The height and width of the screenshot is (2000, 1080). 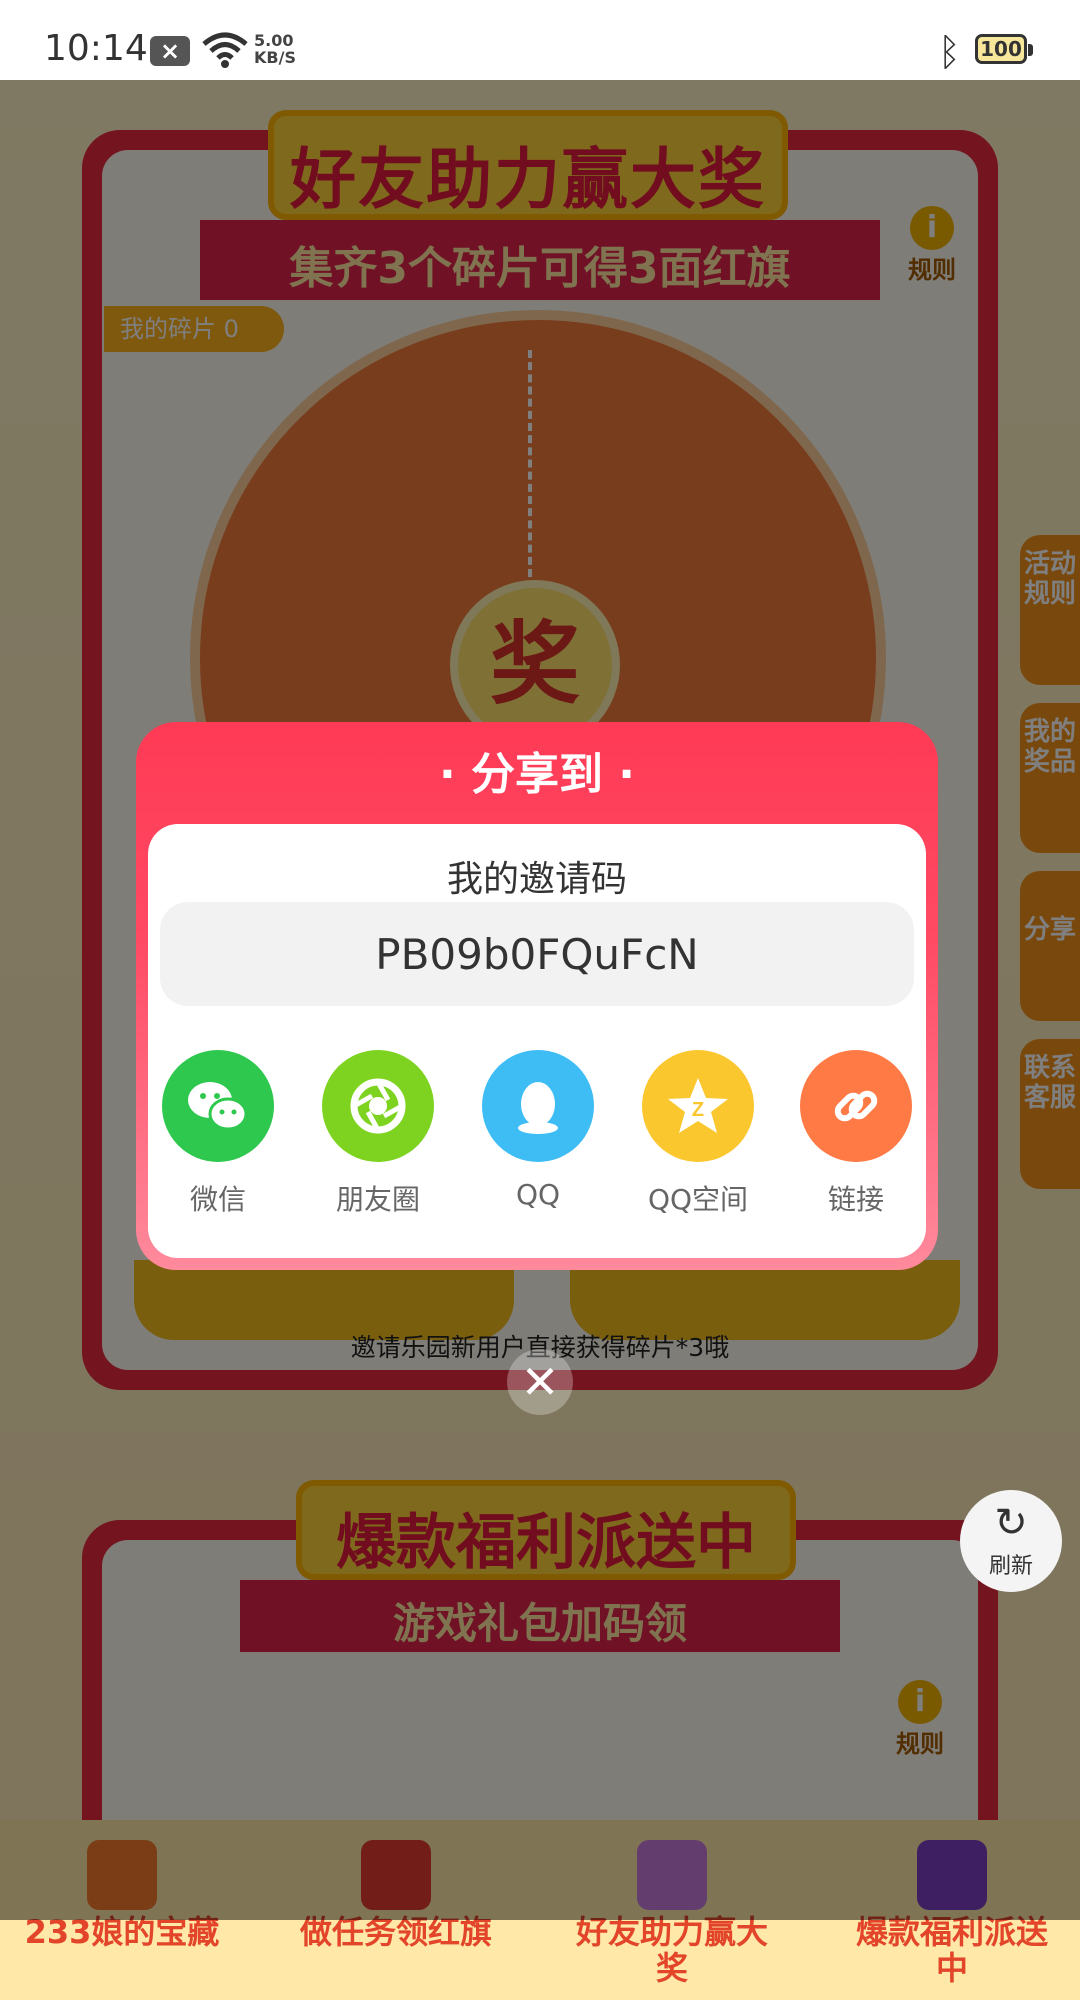 I want to click on share-wechat-label: 微信, so click(x=217, y=1199).